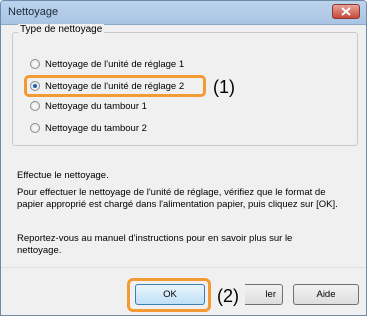 This screenshot has height=318, width=370. I want to click on close-icon, so click(346, 11).